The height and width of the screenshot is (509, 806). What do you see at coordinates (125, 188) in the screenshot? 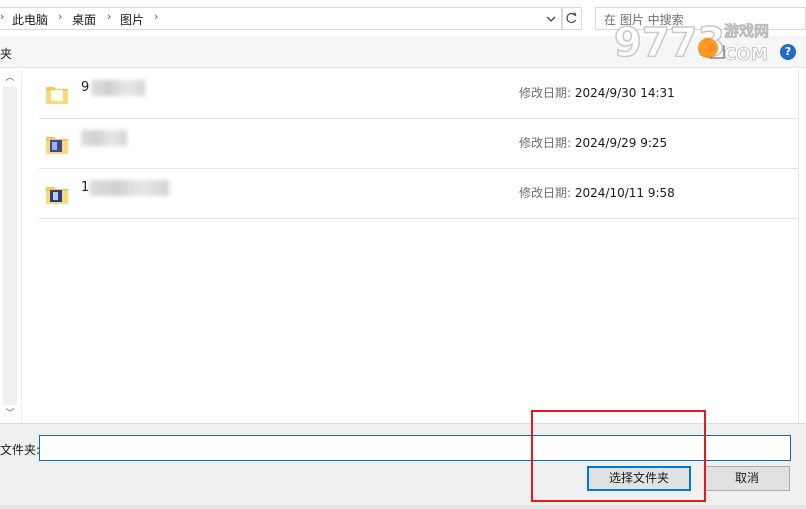
I see `file-name: 1` at bounding box center [125, 188].